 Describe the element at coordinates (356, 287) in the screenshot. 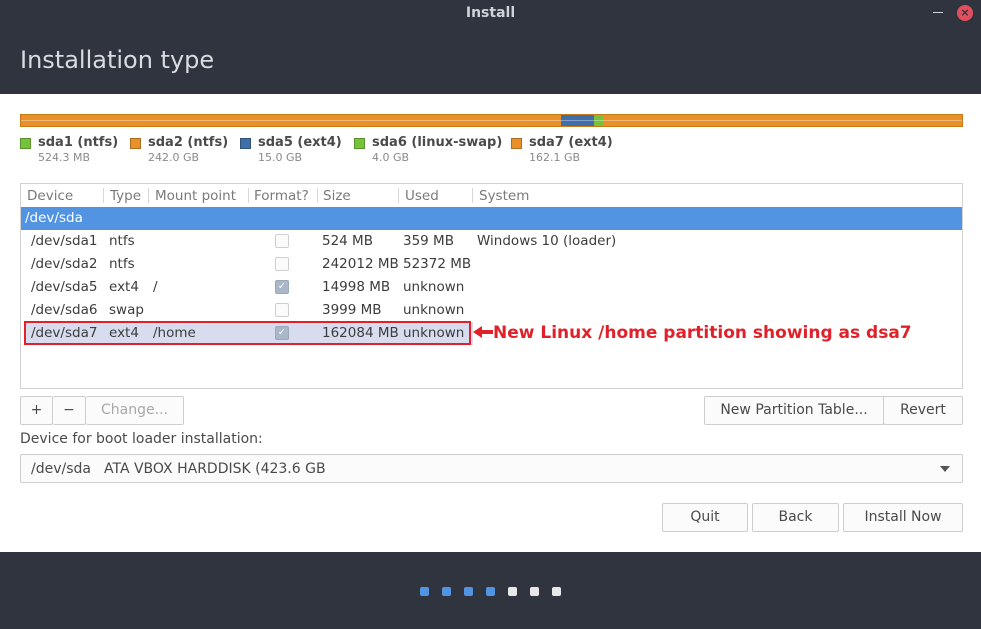

I see `row-size: 14998 MB` at that location.